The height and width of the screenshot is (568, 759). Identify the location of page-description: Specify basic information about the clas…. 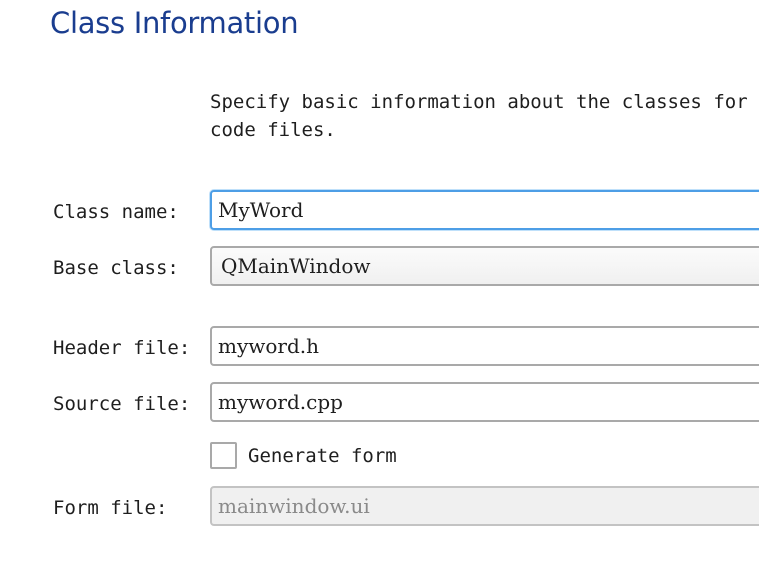
(479, 116).